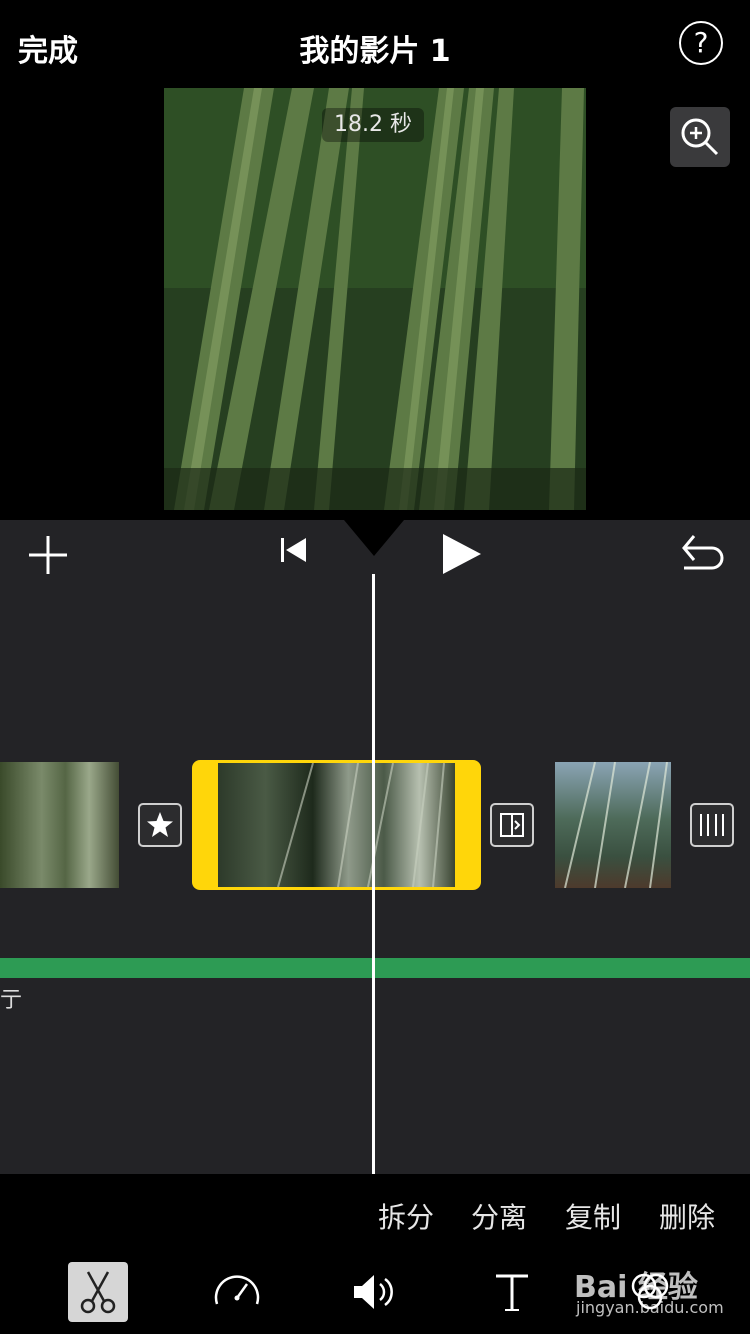 Image resolution: width=750 pixels, height=1334 pixels. What do you see at coordinates (650, 1307) in the screenshot?
I see `watermark-url: jingyan.baidu.com` at bounding box center [650, 1307].